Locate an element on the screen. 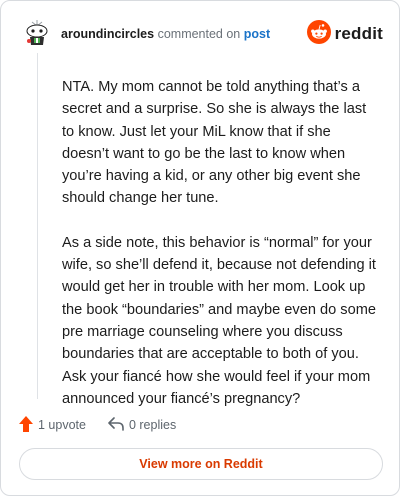 This screenshot has width=400, height=496. upvote-button: 1 upvote is located at coordinates (52, 425).